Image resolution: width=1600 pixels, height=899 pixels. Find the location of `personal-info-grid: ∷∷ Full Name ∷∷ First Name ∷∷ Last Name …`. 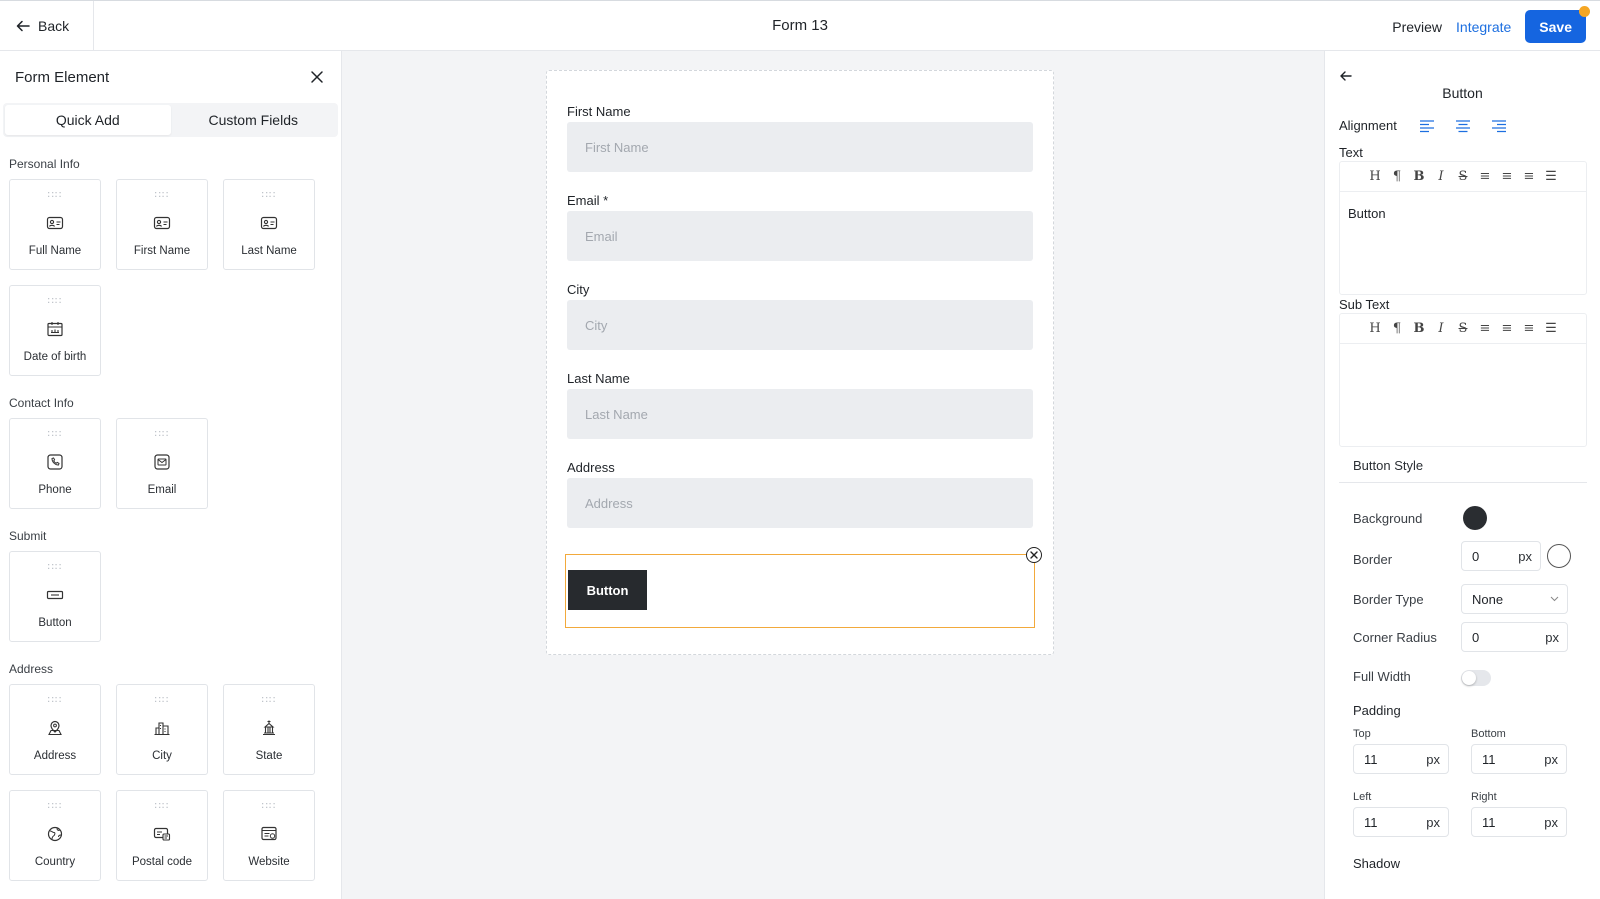

personal-info-grid: ∷∷ Full Name ∷∷ First Name ∷∷ Last Name … is located at coordinates (170, 277).